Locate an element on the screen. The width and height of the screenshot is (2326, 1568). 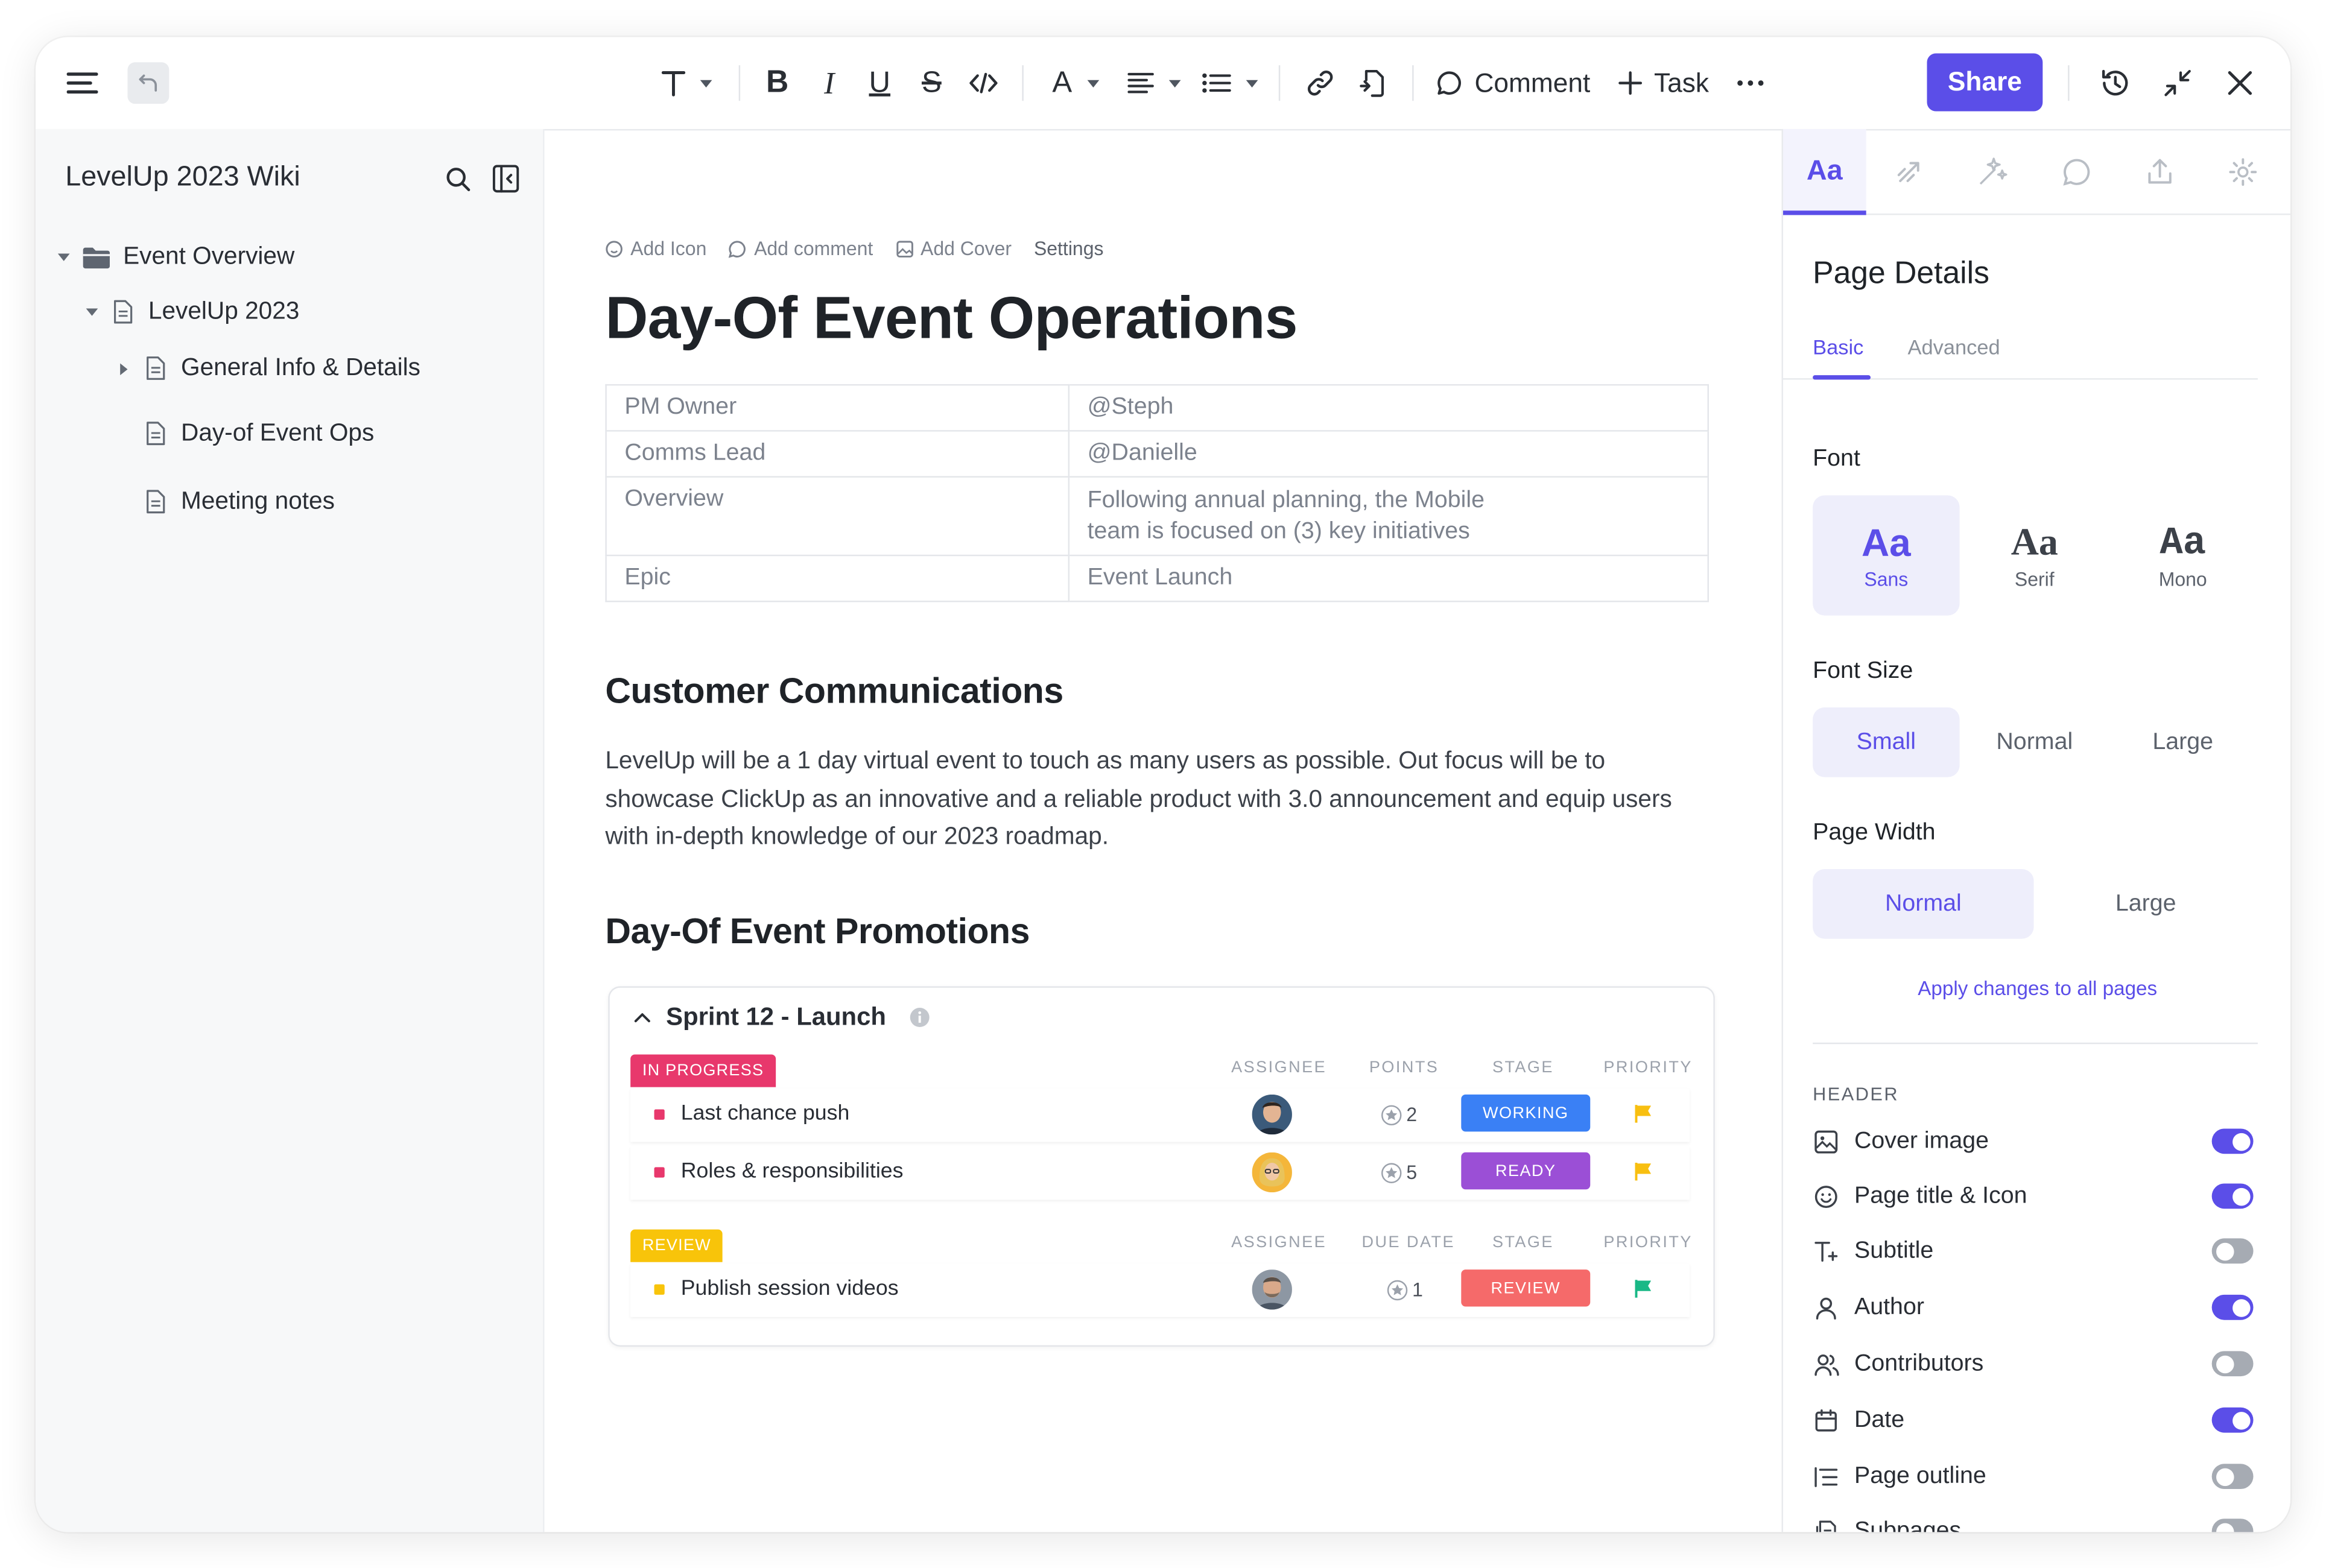
collapse-button is located at coordinates (2178, 83).